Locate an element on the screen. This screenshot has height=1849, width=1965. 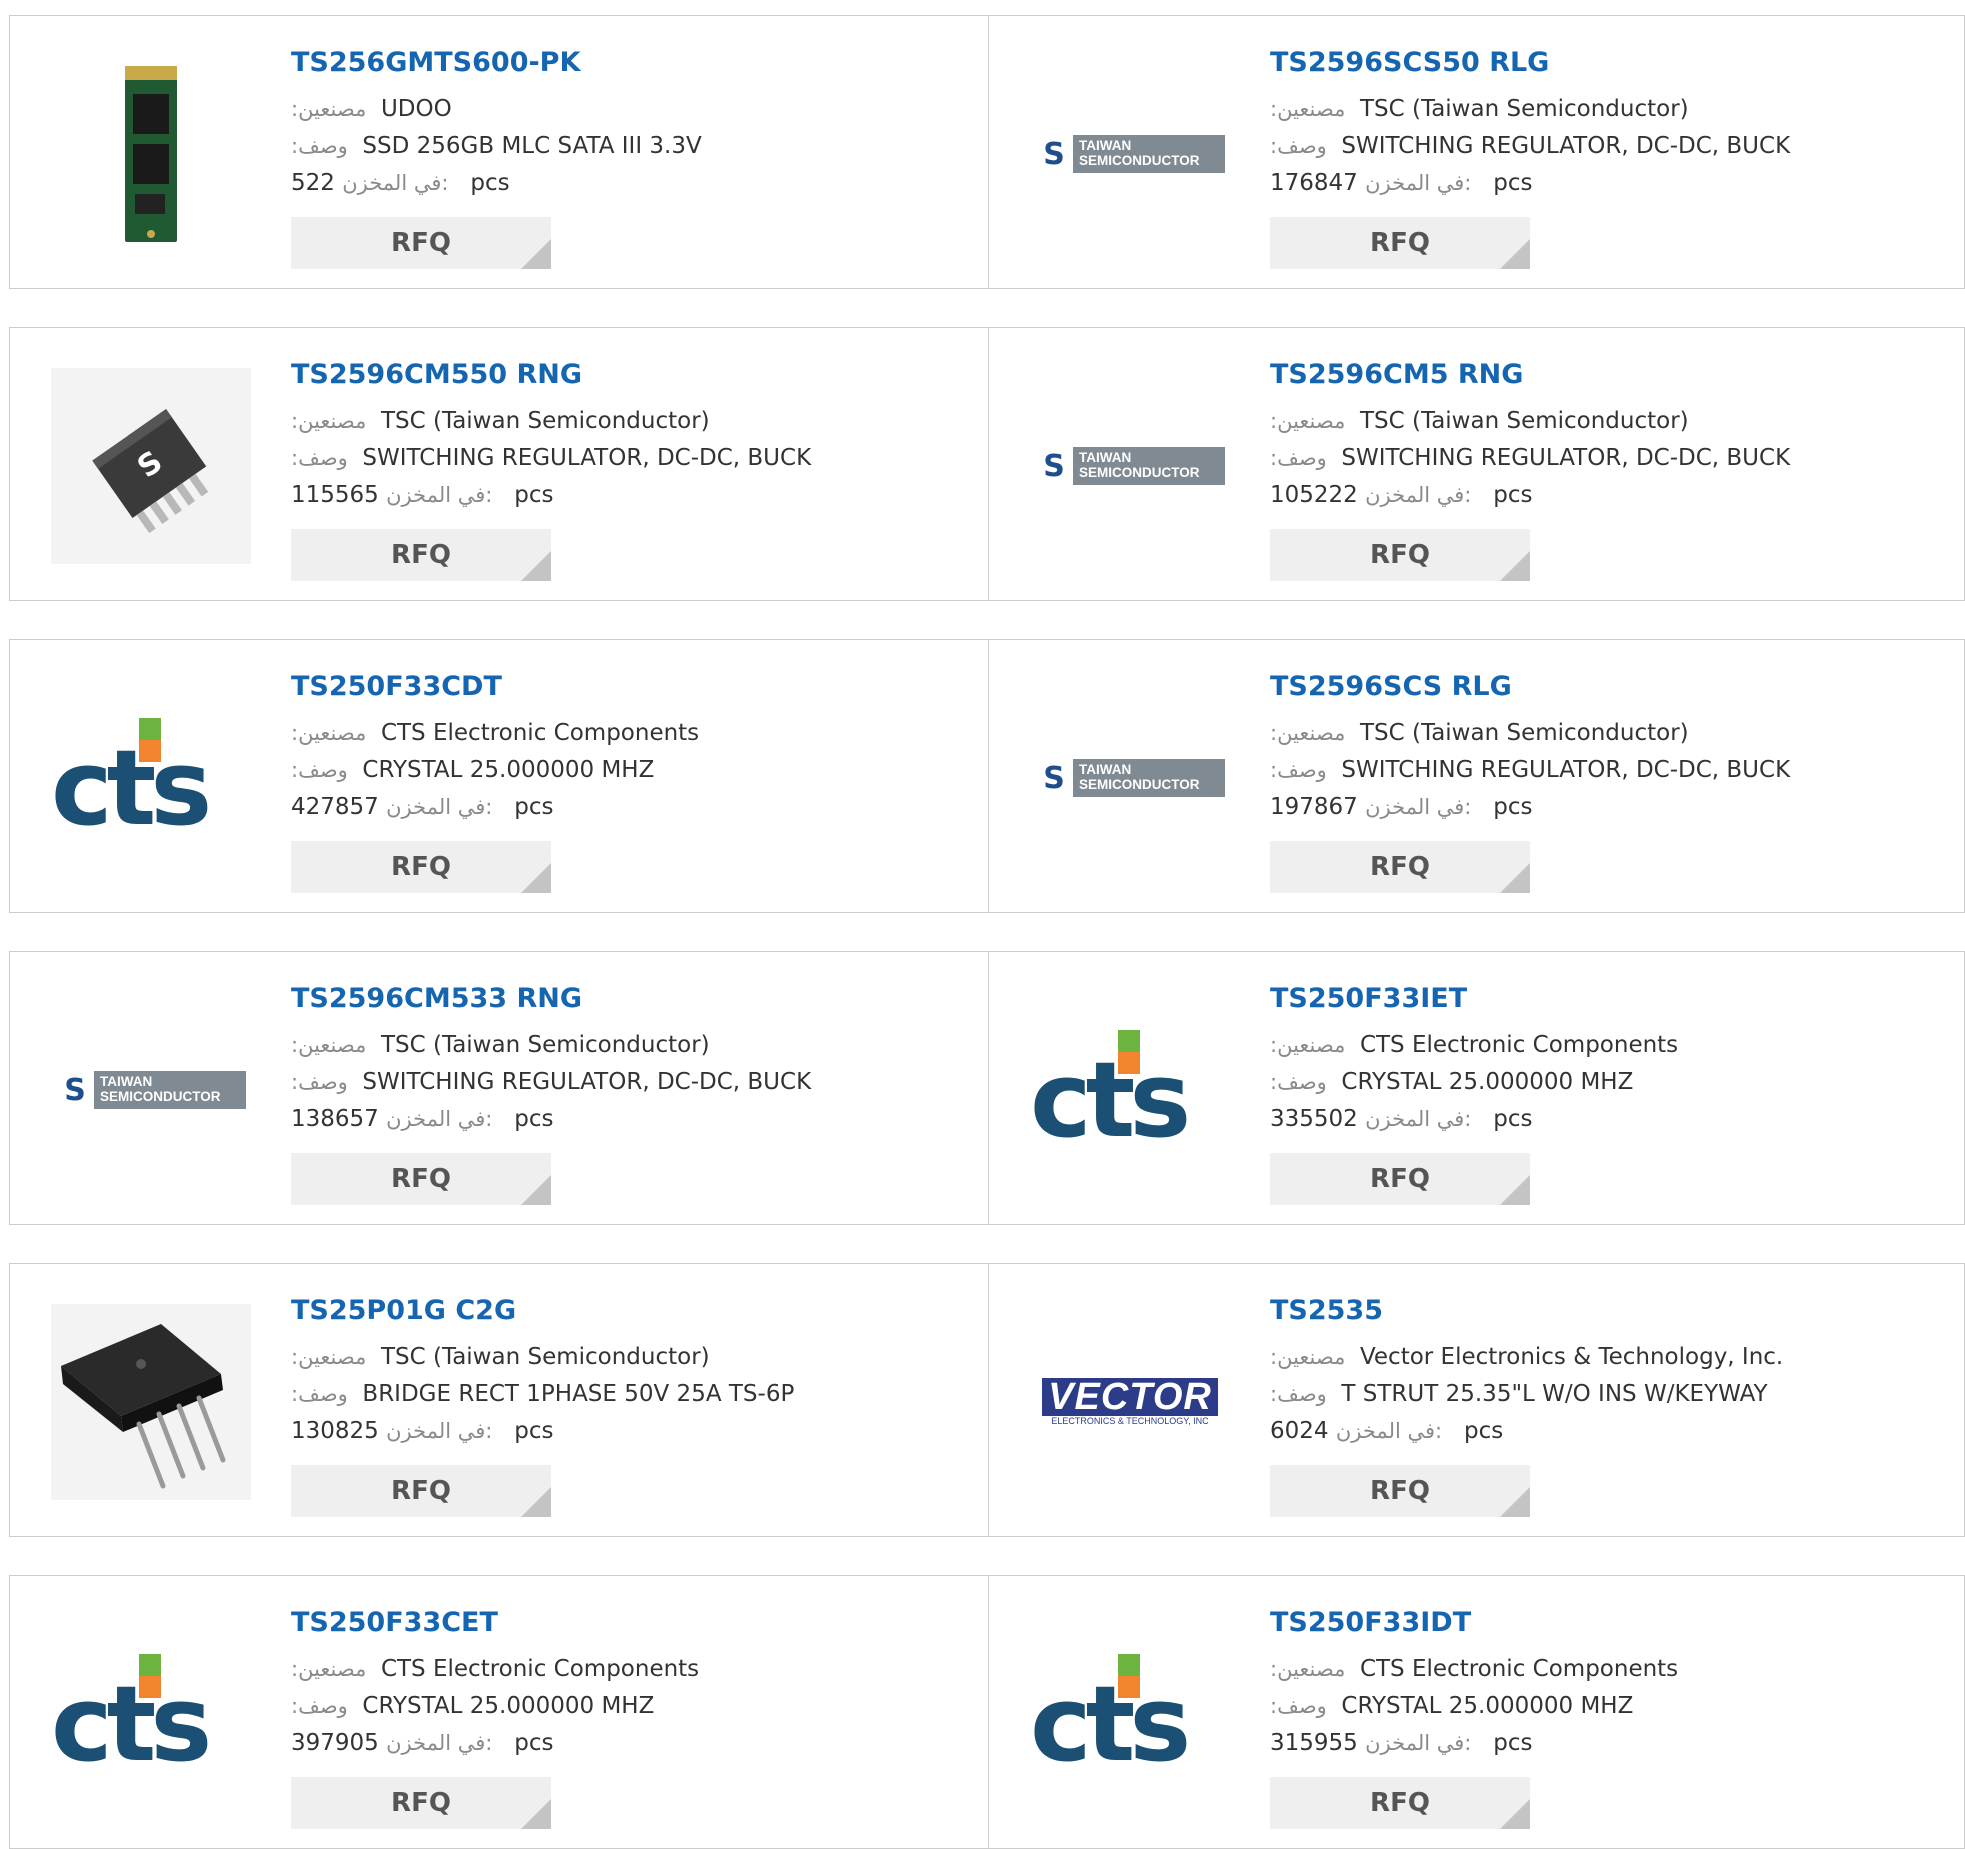
manufacturer-row: :مصنعين TSC (Taiwan Semiconductor) is located at coordinates (1600, 733).